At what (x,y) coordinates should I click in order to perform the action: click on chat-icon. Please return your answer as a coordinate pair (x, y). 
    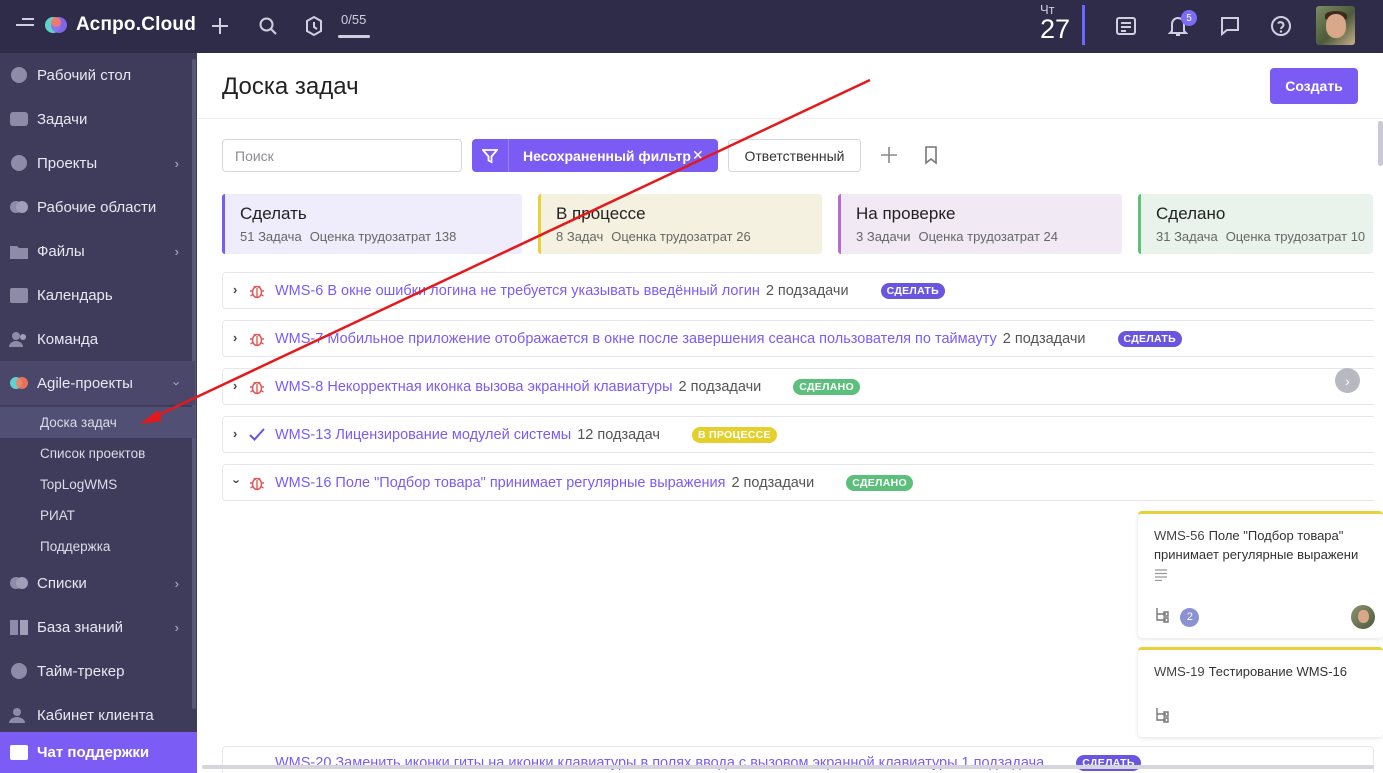
    Looking at the image, I should click on (1230, 26).